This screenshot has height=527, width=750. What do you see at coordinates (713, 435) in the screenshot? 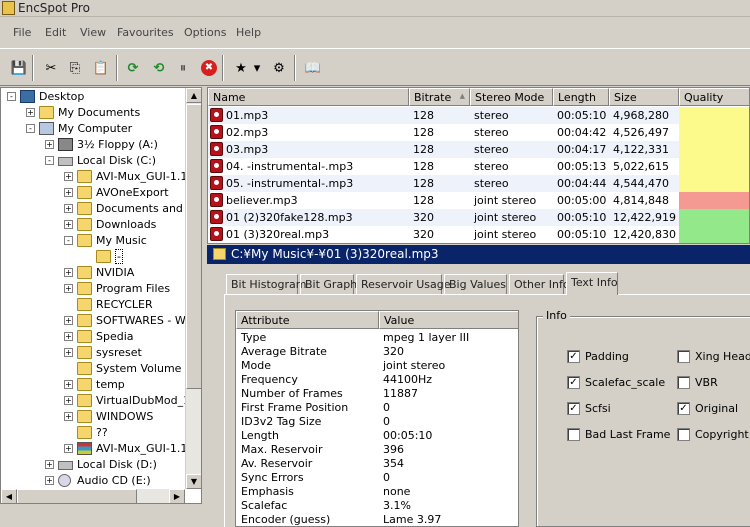
I see `checkbox-copyright: Copyright` at bounding box center [713, 435].